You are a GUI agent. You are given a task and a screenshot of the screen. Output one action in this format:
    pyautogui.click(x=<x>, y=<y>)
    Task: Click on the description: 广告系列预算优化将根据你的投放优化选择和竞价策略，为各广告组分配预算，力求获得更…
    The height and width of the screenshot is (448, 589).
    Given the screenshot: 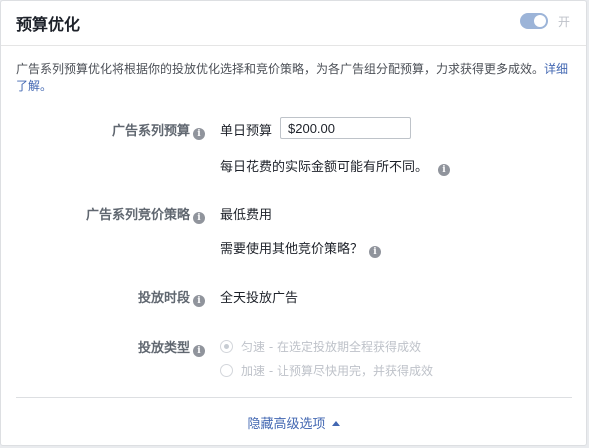 What is the action you would take?
    pyautogui.click(x=294, y=78)
    